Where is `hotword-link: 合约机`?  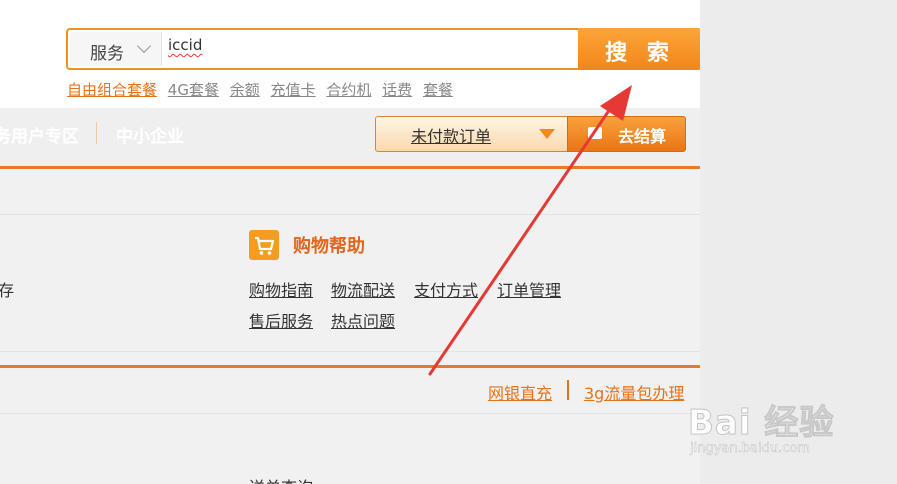
hotword-link: 合约机 is located at coordinates (348, 90).